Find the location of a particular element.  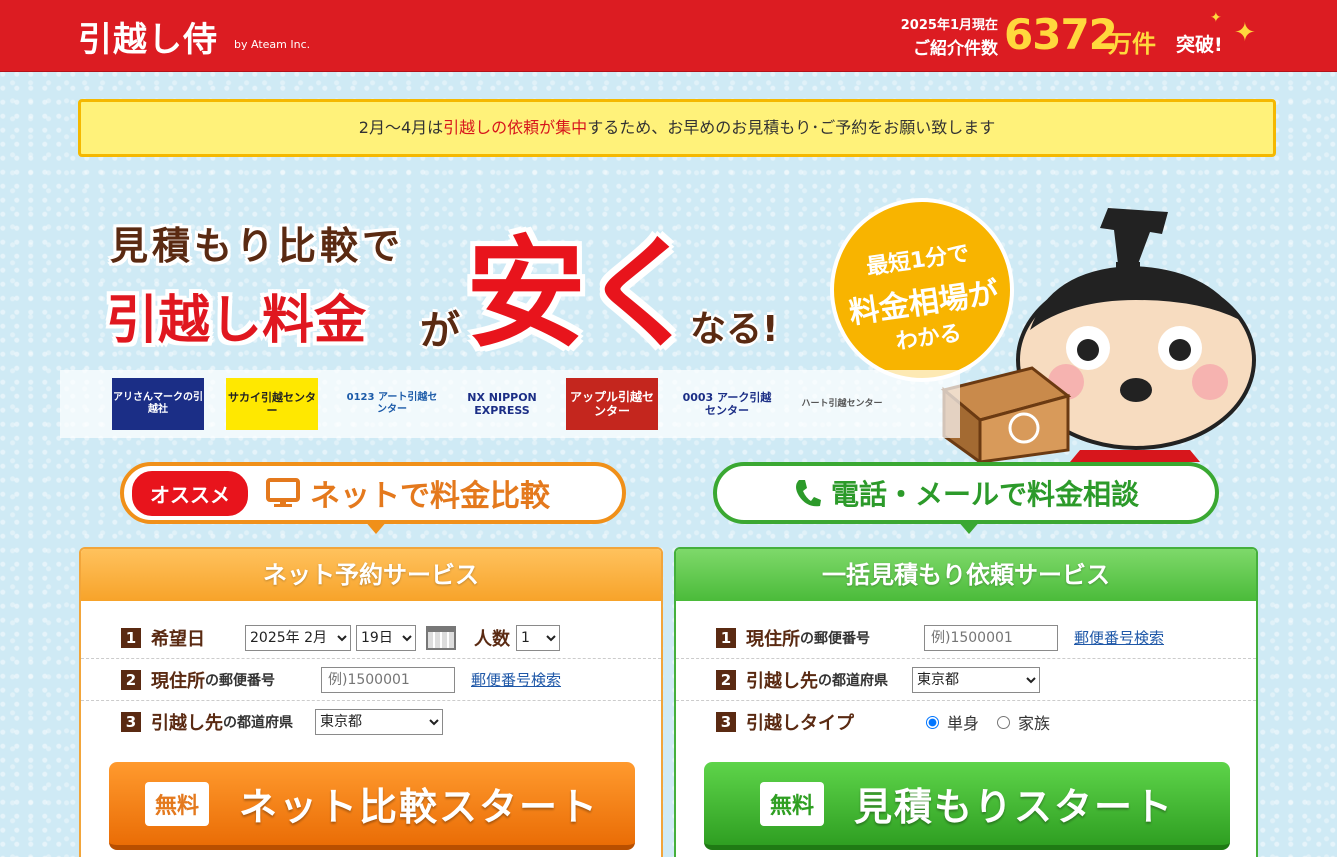

header-note-label: ご紹介件数 is located at coordinates (955, 49).